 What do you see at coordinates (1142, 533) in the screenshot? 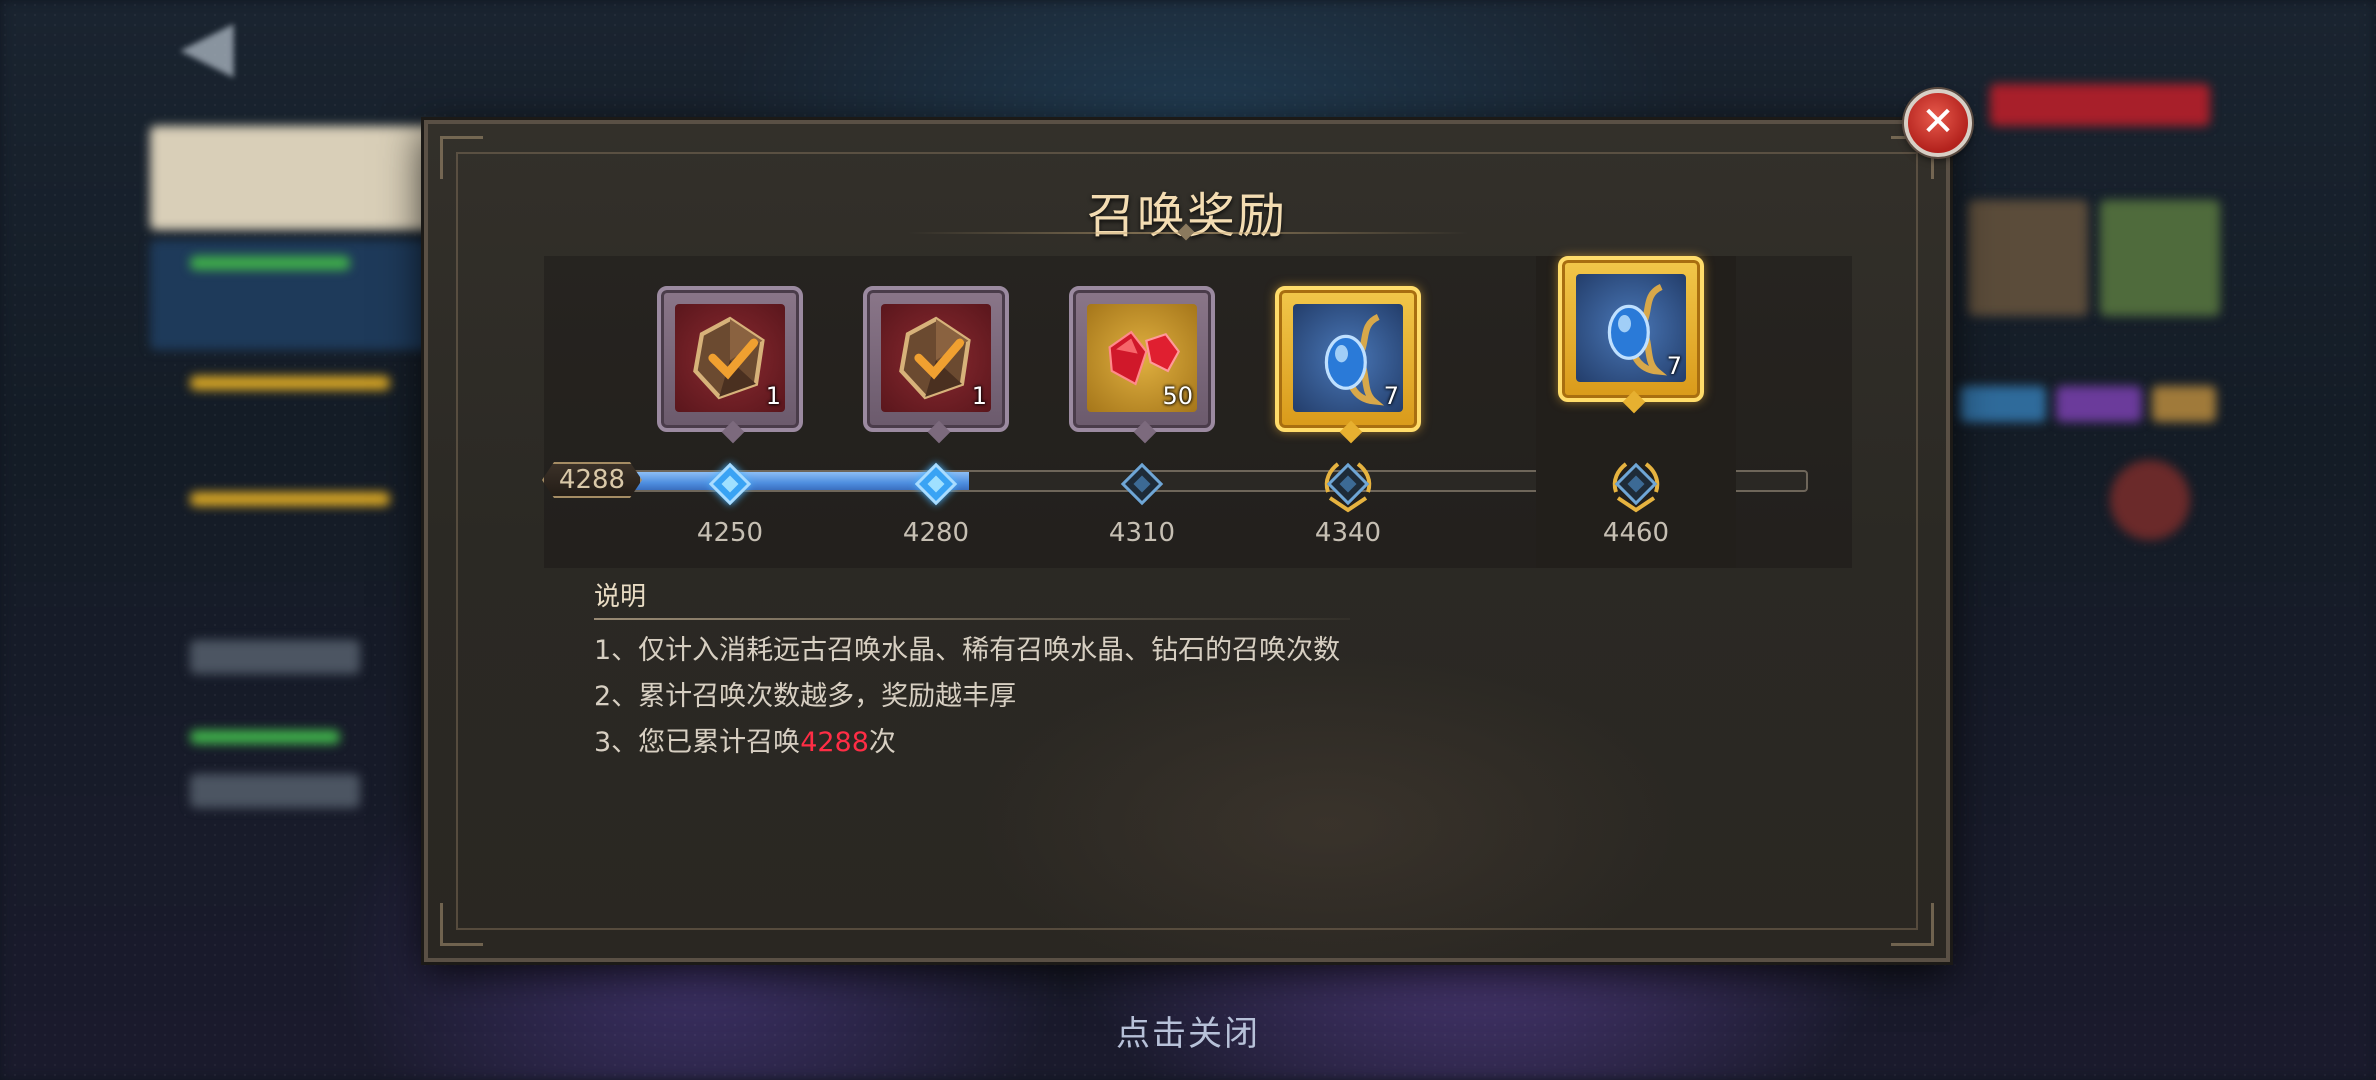
I see `milestone-threshold: 4310` at bounding box center [1142, 533].